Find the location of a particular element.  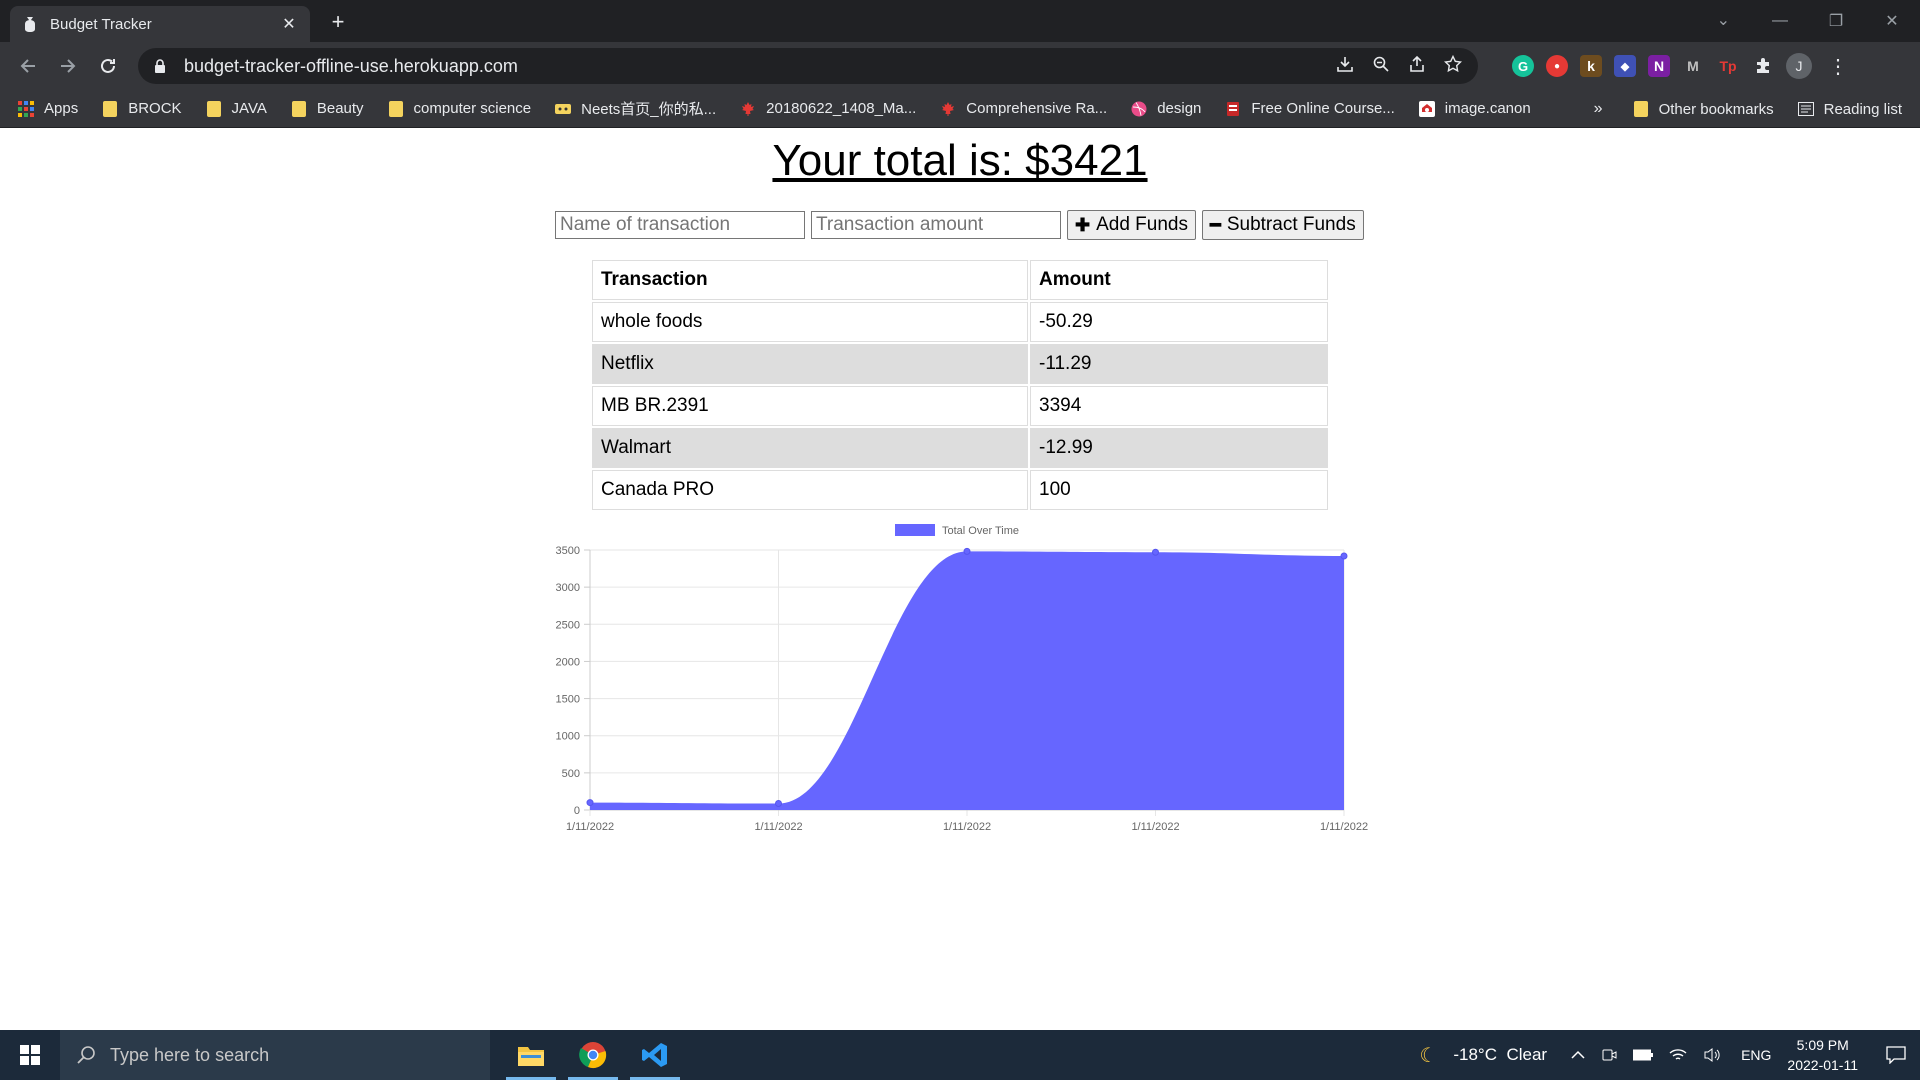

bookmark-label: computer science is located at coordinates (472, 108).